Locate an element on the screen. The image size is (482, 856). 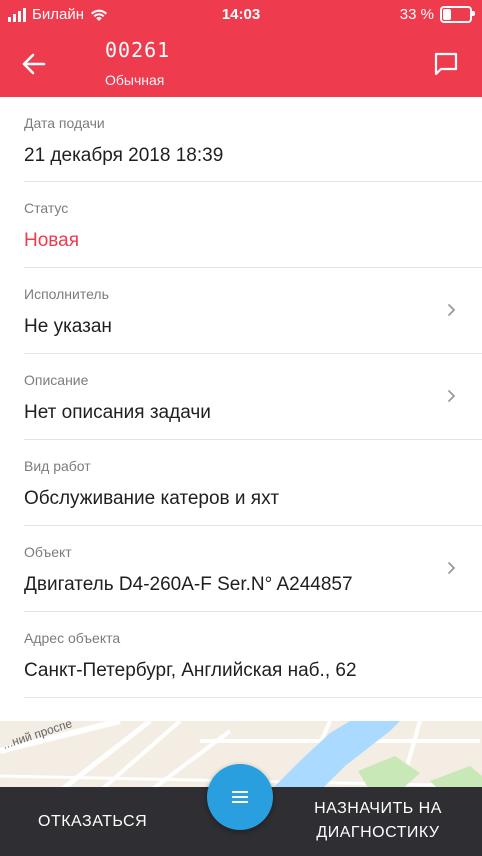
field-value: Двигатель D4-260A-F Ser.N° A244857 is located at coordinates (188, 584).